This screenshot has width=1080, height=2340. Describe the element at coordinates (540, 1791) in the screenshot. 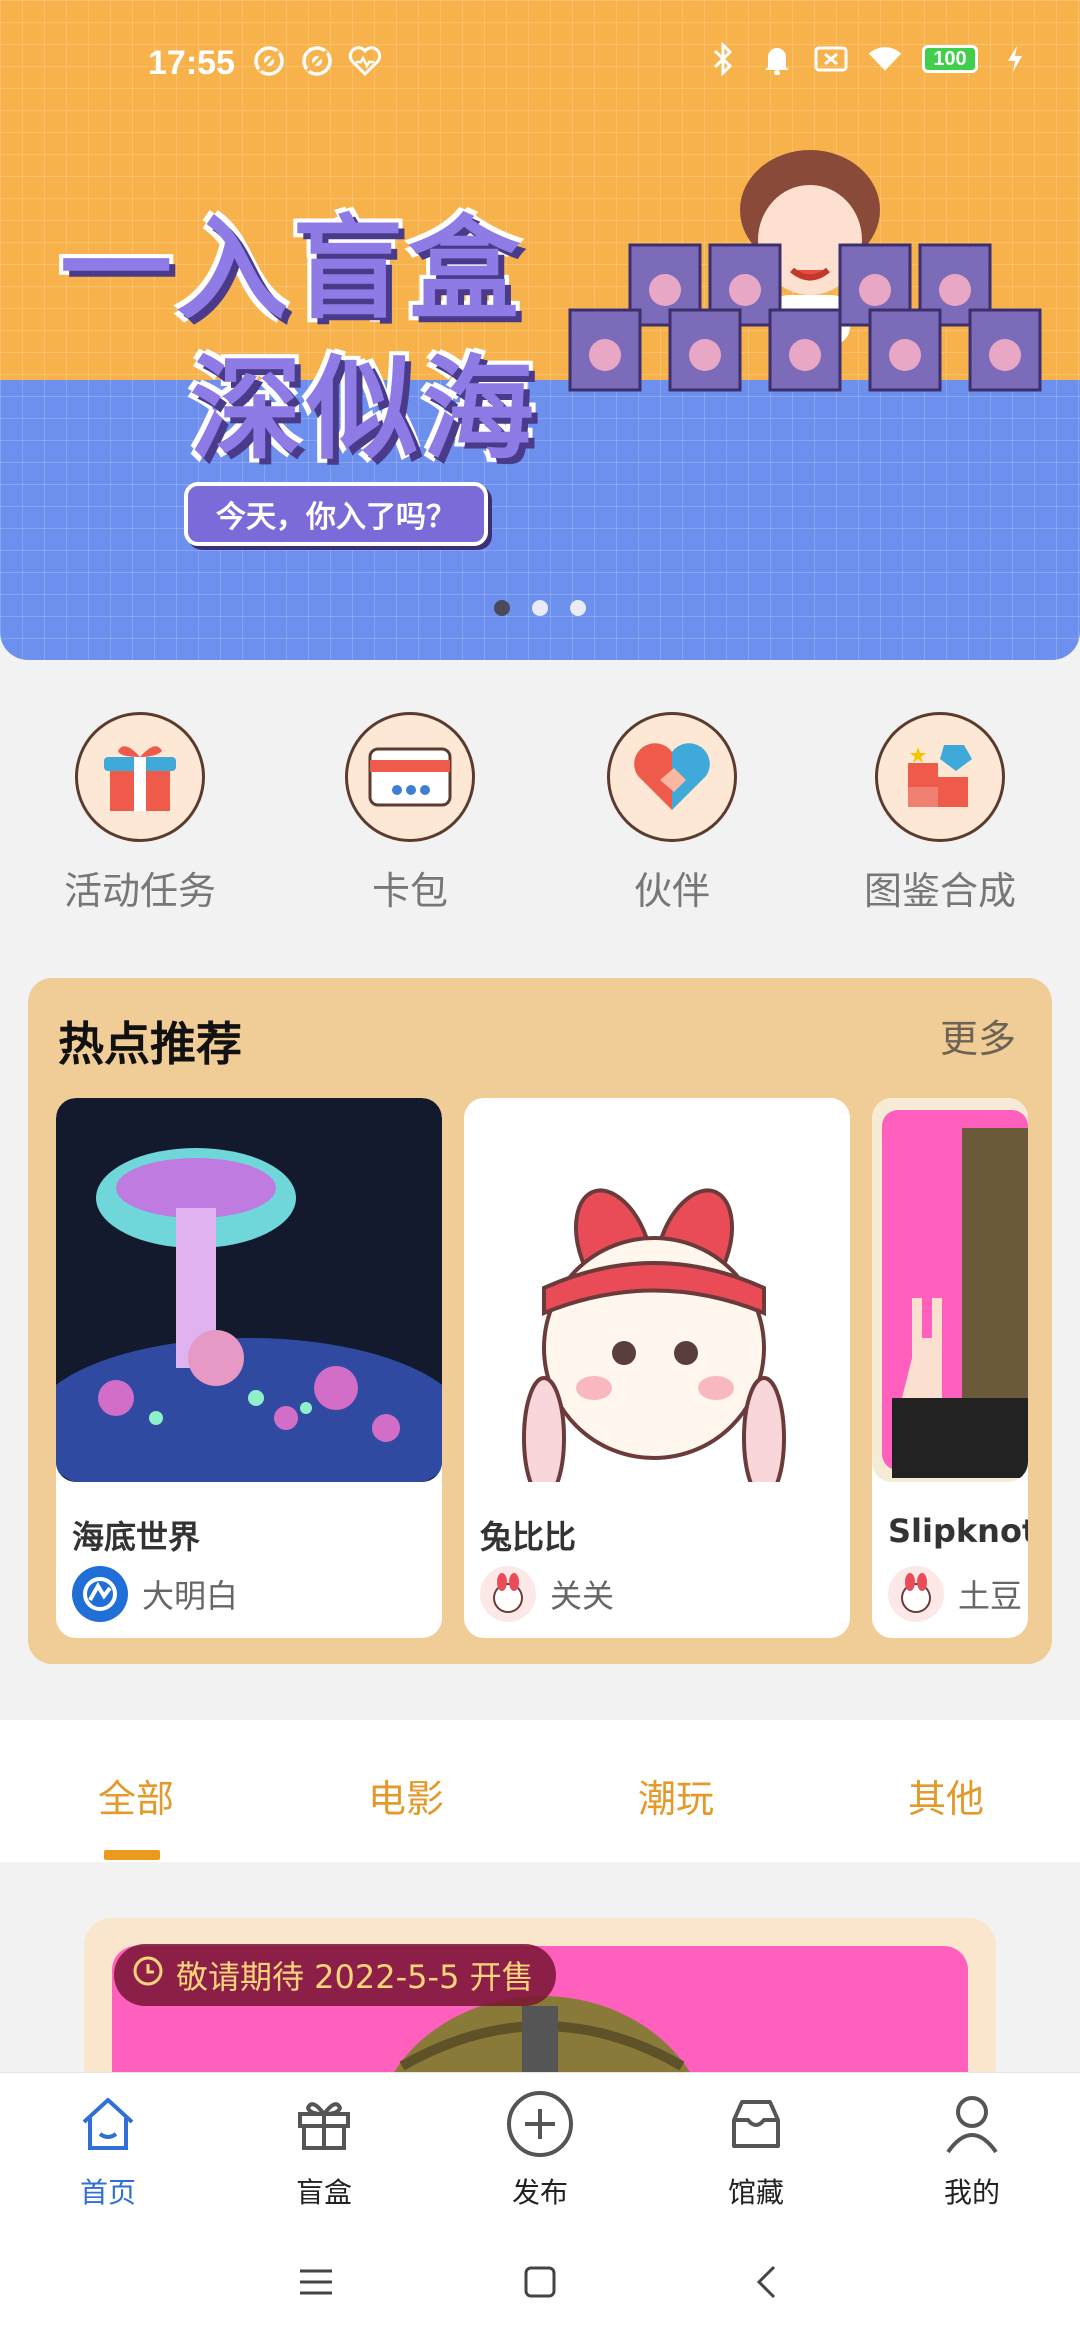

I see `category-tabs: 全部 电影 潮玩 其他` at that location.